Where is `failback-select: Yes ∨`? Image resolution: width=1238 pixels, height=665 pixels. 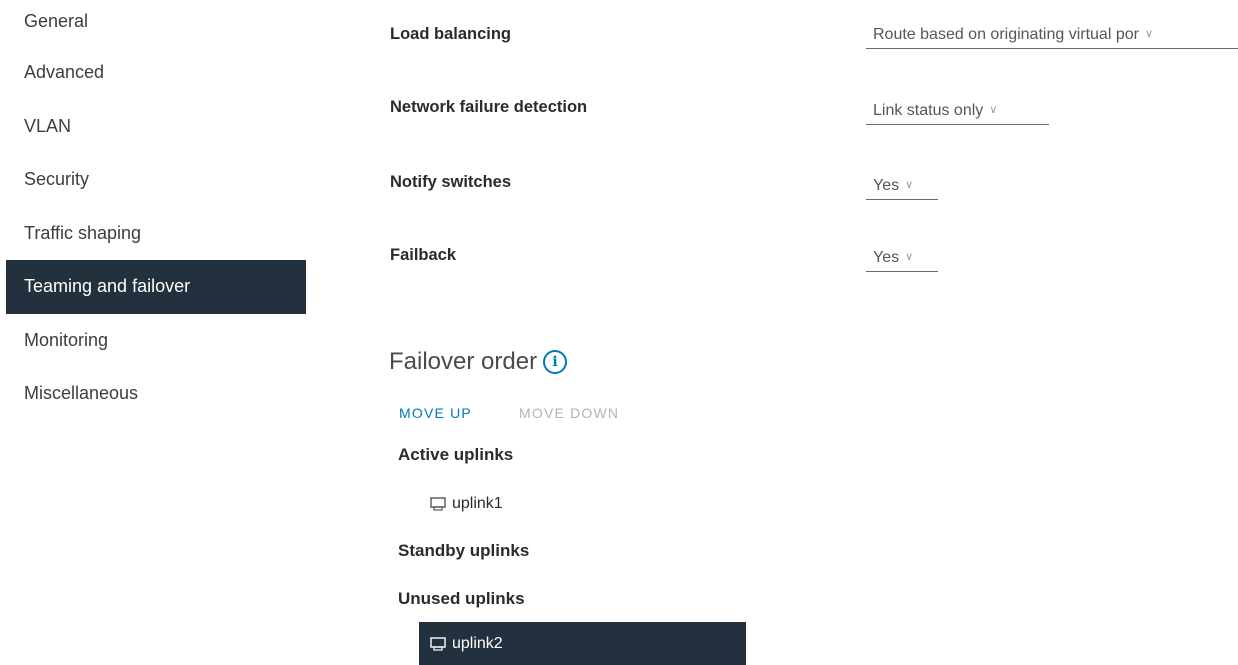
failback-select: Yes ∨ is located at coordinates (902, 258).